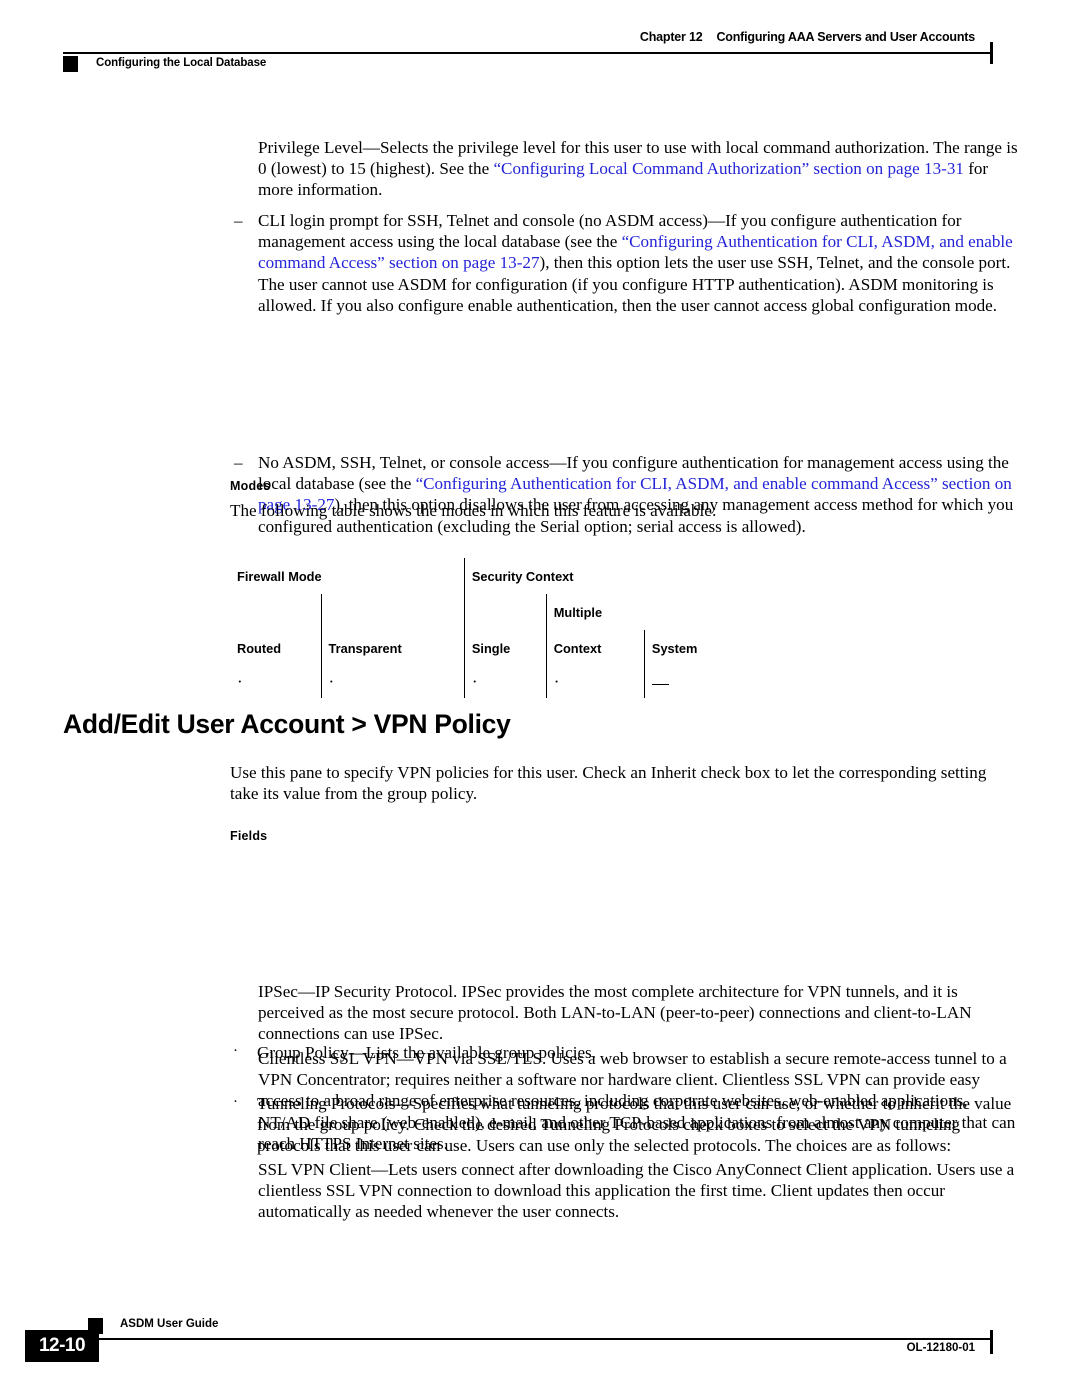  Describe the element at coordinates (509, 1348) in the screenshot. I see `page-footer: ASDM User Guide 12-10 OL-12180-01` at that location.